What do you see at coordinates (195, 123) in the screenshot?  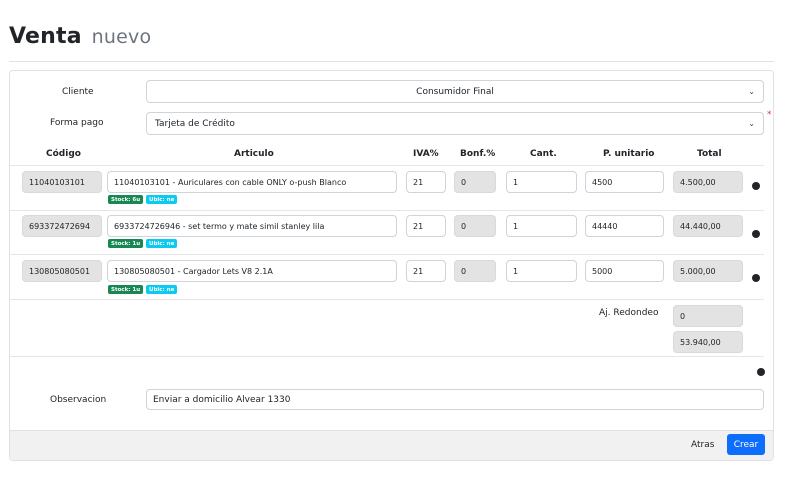 I see `forma-pago-select-value: Tarjeta de Crédito` at bounding box center [195, 123].